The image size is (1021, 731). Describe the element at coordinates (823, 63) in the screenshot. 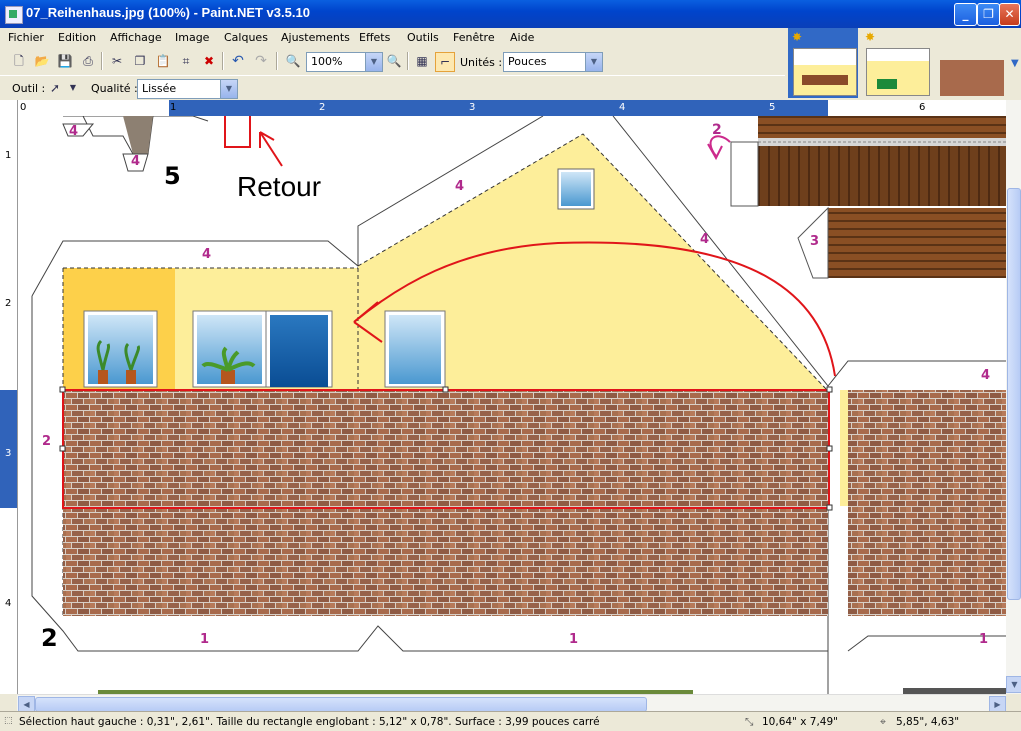

I see `thumbnail-image-1: ✸` at that location.